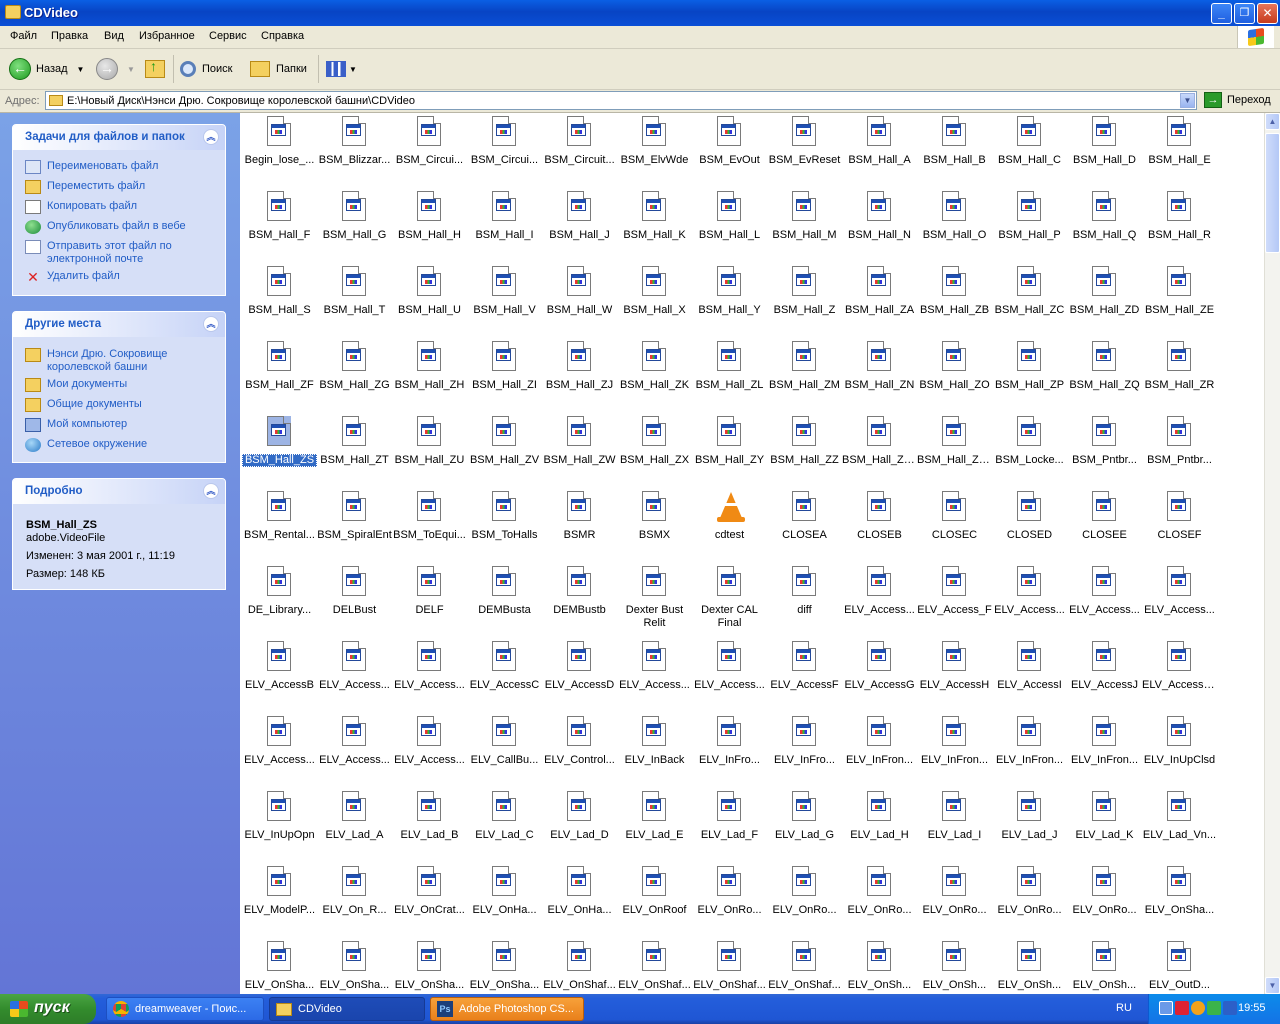 This screenshot has width=1280, height=1024. I want to click on file-item: BSM_Hall_ZB, so click(954, 302).